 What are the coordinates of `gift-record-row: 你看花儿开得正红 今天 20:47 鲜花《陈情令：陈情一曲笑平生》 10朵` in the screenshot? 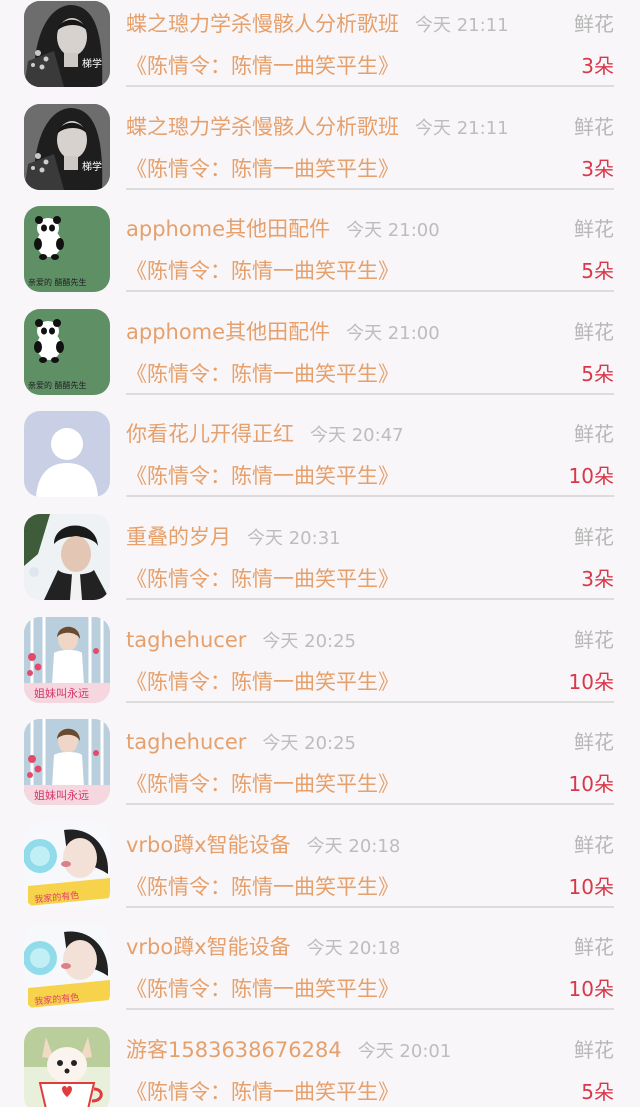 It's located at (320, 463).